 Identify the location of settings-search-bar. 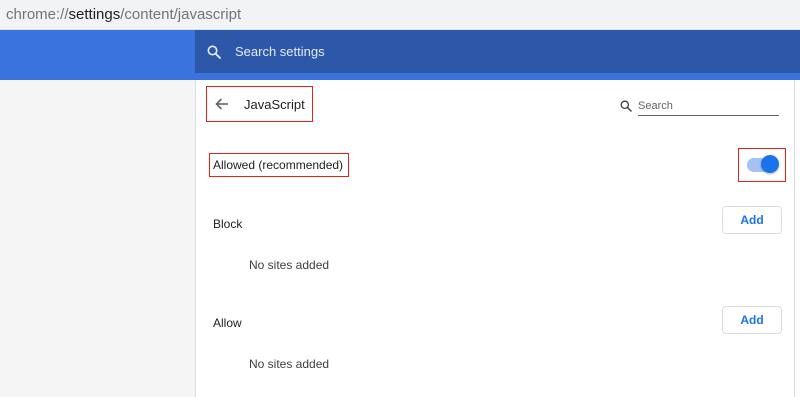
(497, 51).